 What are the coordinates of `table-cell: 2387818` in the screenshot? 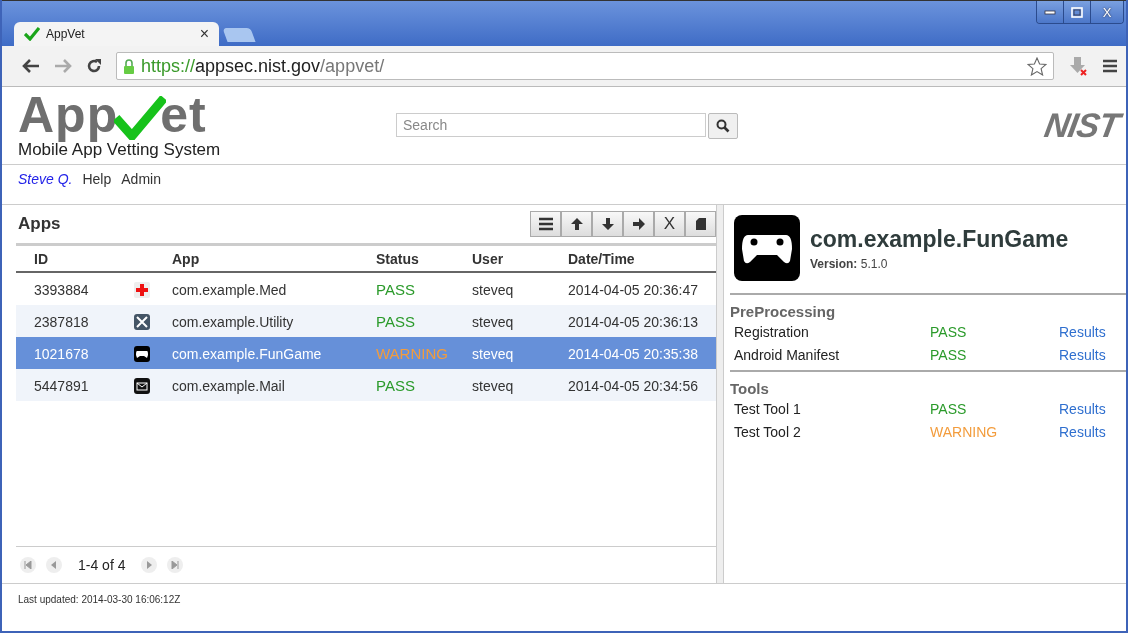 It's located at (75, 321).